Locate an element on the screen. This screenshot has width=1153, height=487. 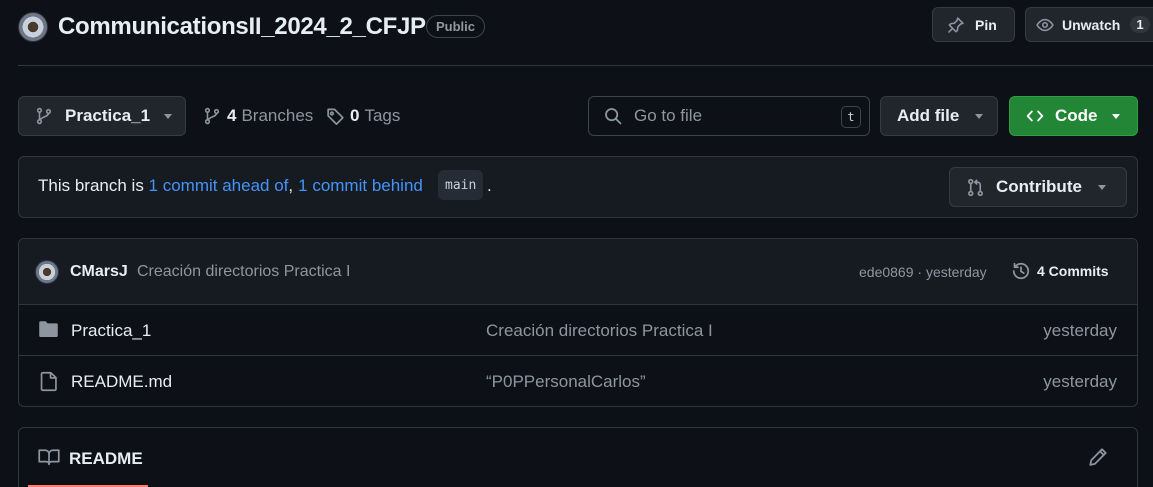
go-to-file-input: Go to file t is located at coordinates (729, 116).